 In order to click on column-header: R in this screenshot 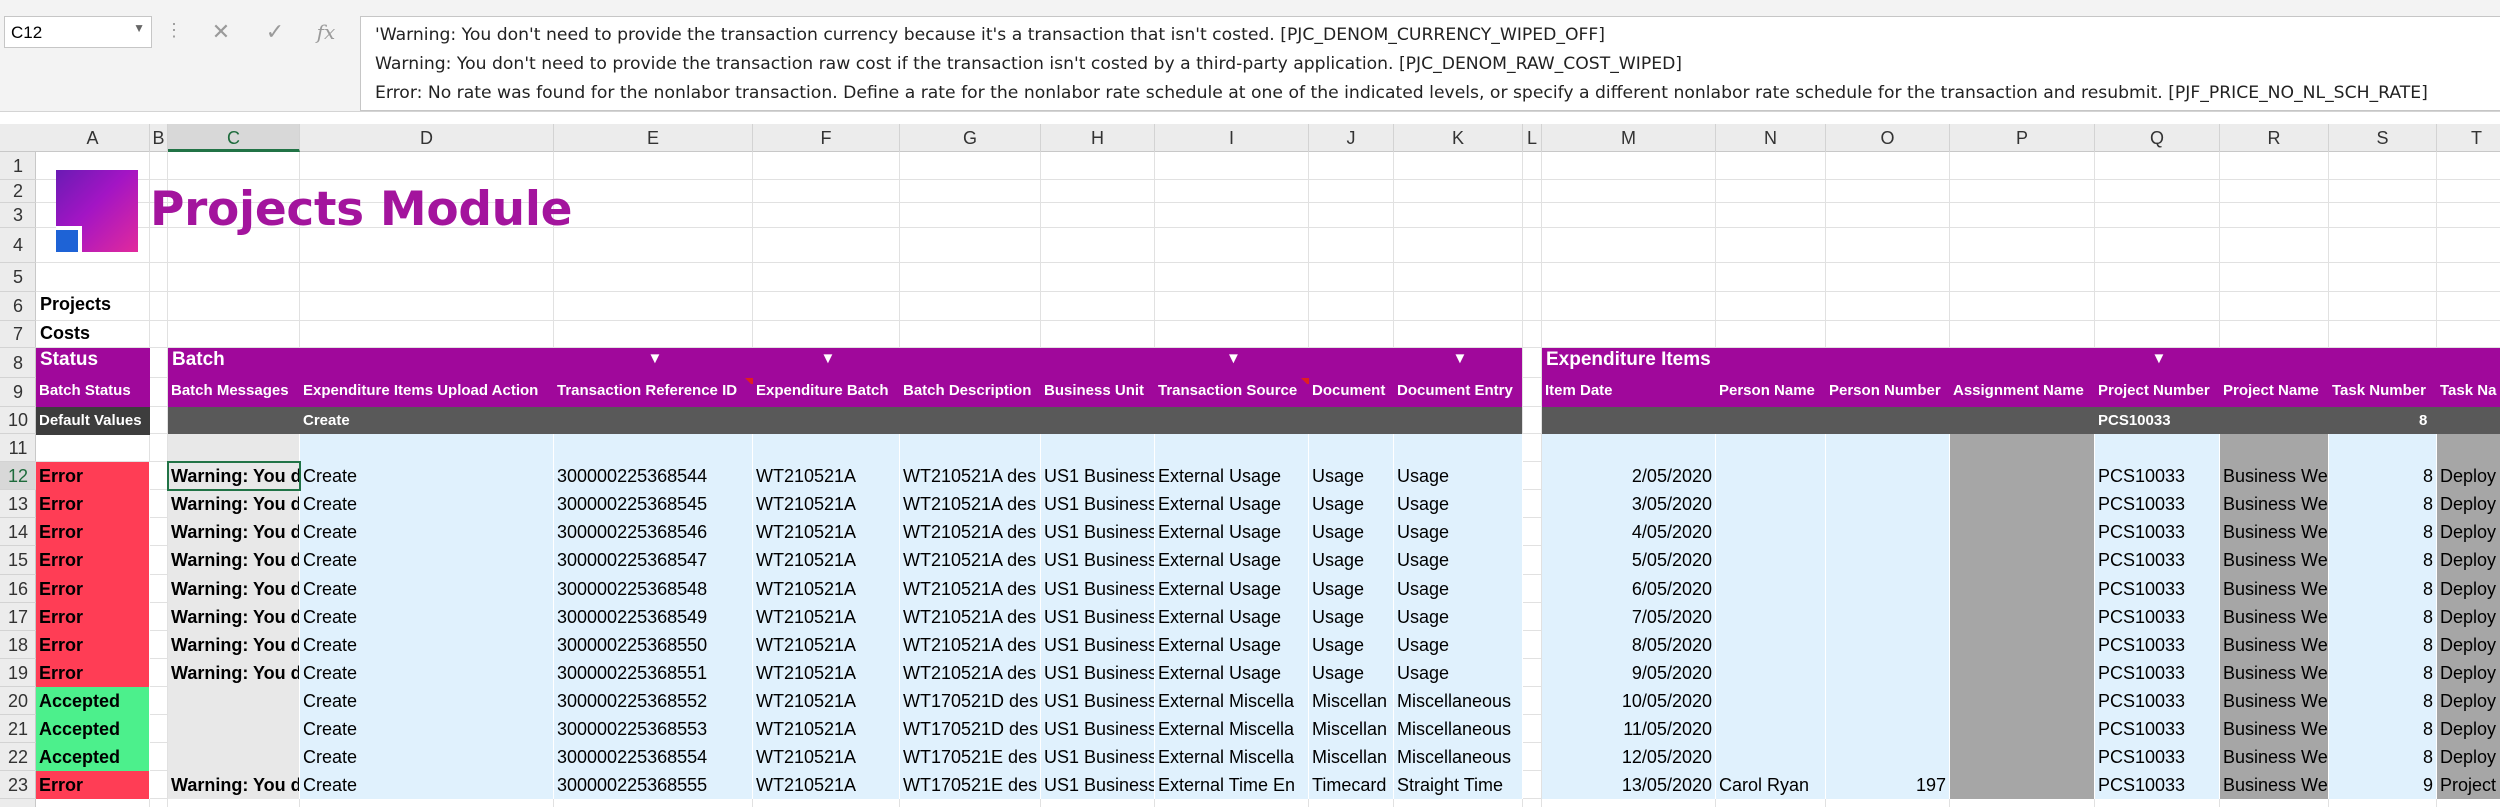, I will do `click(2274, 138)`.